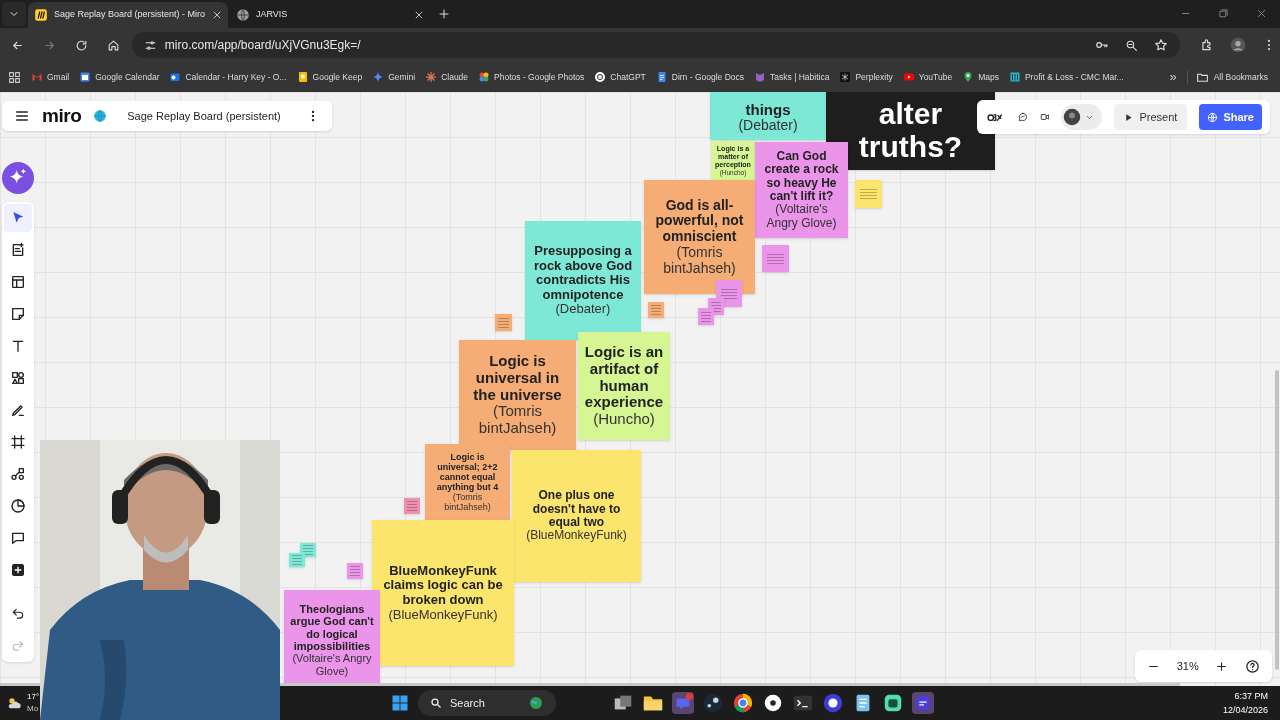 This screenshot has height=720, width=1280. What do you see at coordinates (801, 176) in the screenshot?
I see `note-text: Can God create a rock so heavy He can't lift it?` at bounding box center [801, 176].